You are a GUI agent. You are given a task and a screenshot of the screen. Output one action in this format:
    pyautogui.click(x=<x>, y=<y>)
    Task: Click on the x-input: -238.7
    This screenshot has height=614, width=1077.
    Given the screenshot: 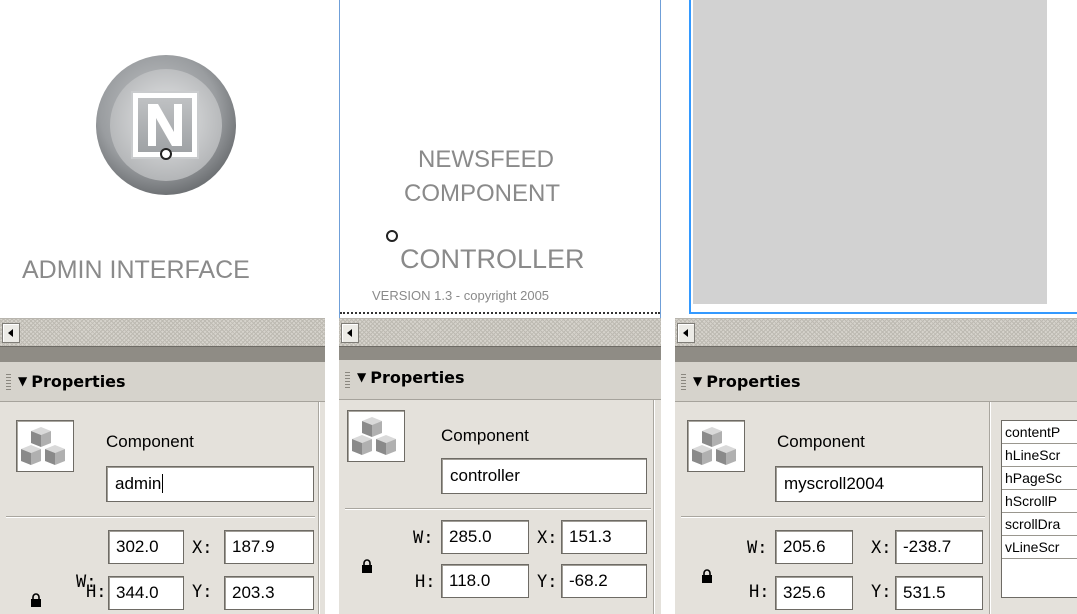 What is the action you would take?
    pyautogui.click(x=939, y=547)
    